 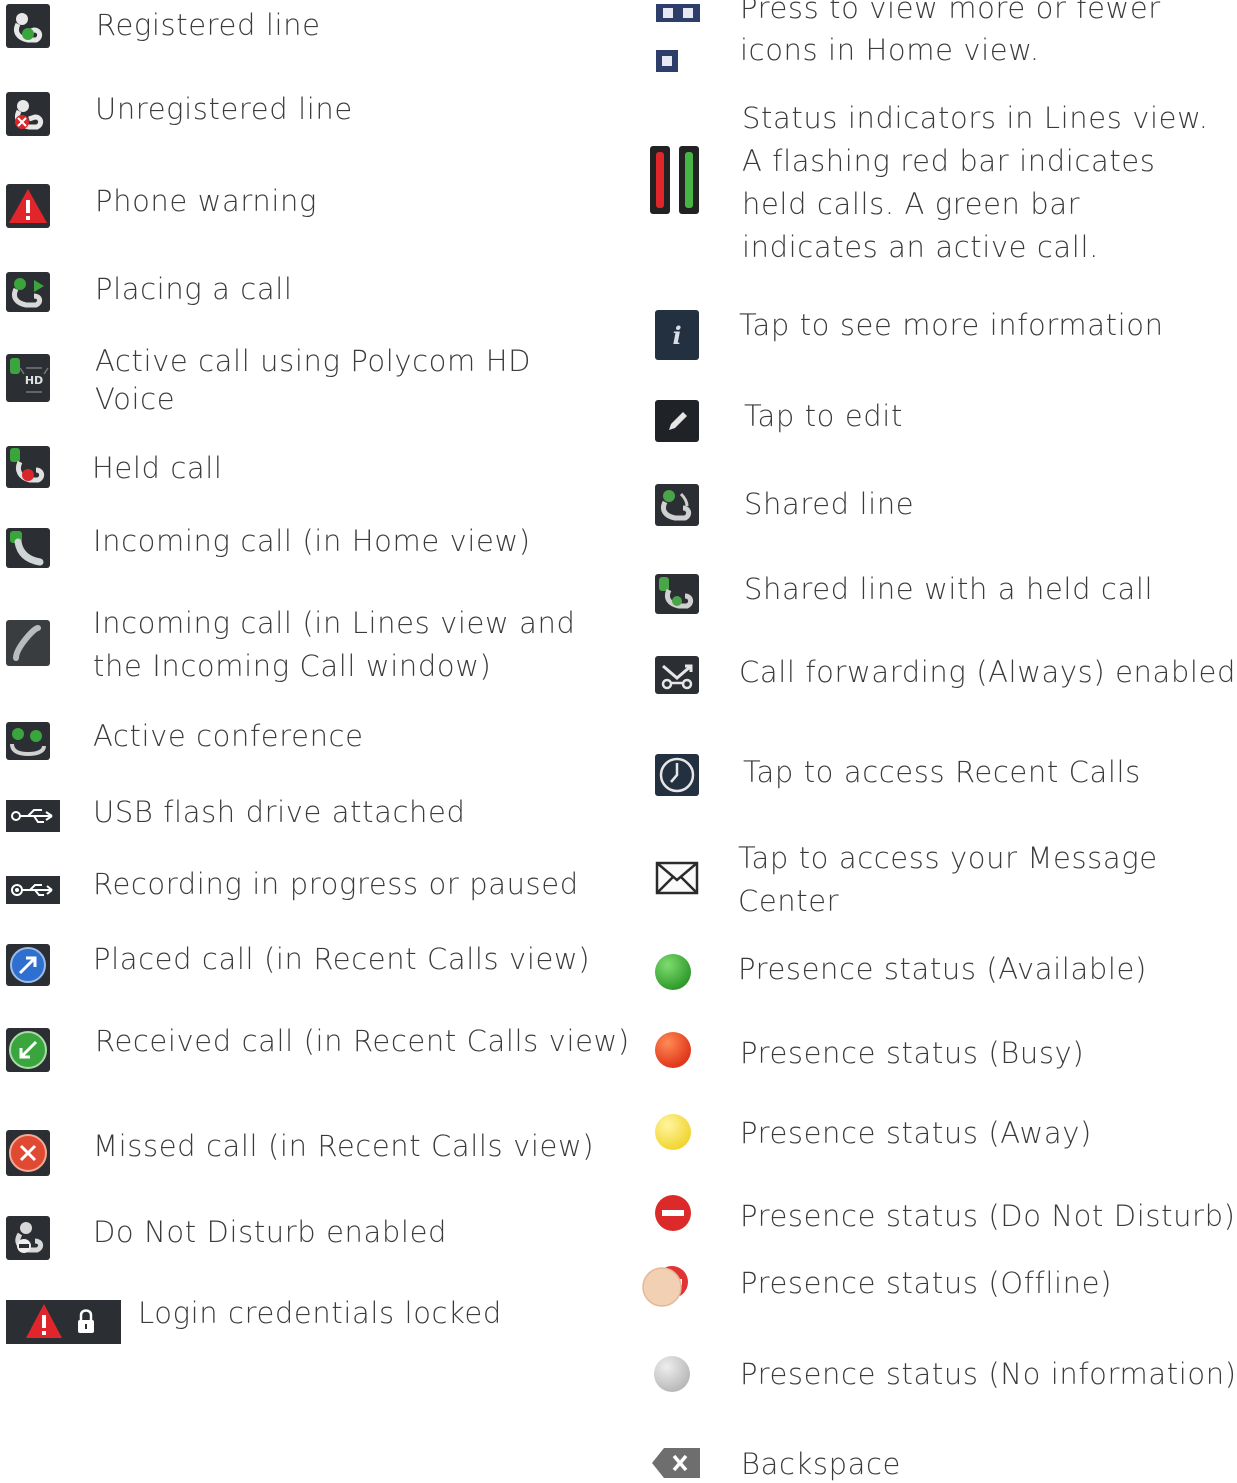 What do you see at coordinates (672, 1374) in the screenshot?
I see `presence-noinfo-icon` at bounding box center [672, 1374].